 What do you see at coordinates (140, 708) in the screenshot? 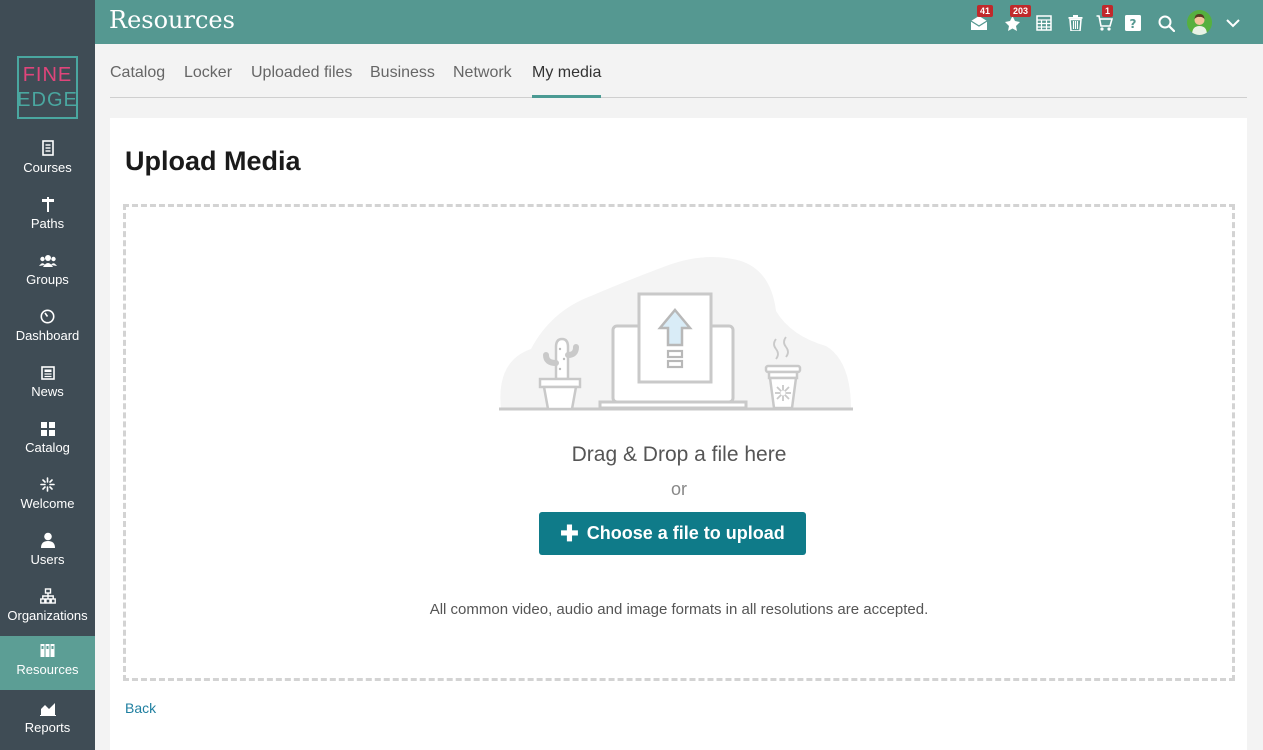
I see `back-link: Back` at bounding box center [140, 708].